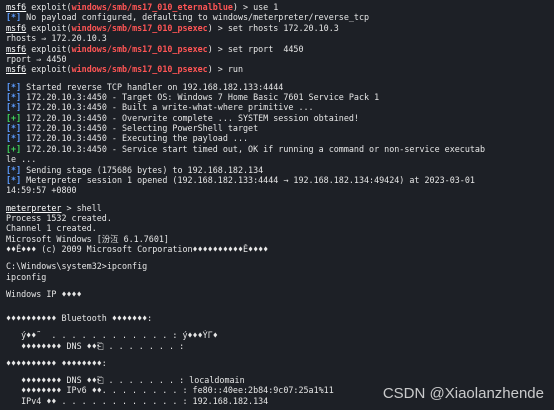  I want to click on watermark-text: CSDN @Xiaolanzhende, so click(463, 393).